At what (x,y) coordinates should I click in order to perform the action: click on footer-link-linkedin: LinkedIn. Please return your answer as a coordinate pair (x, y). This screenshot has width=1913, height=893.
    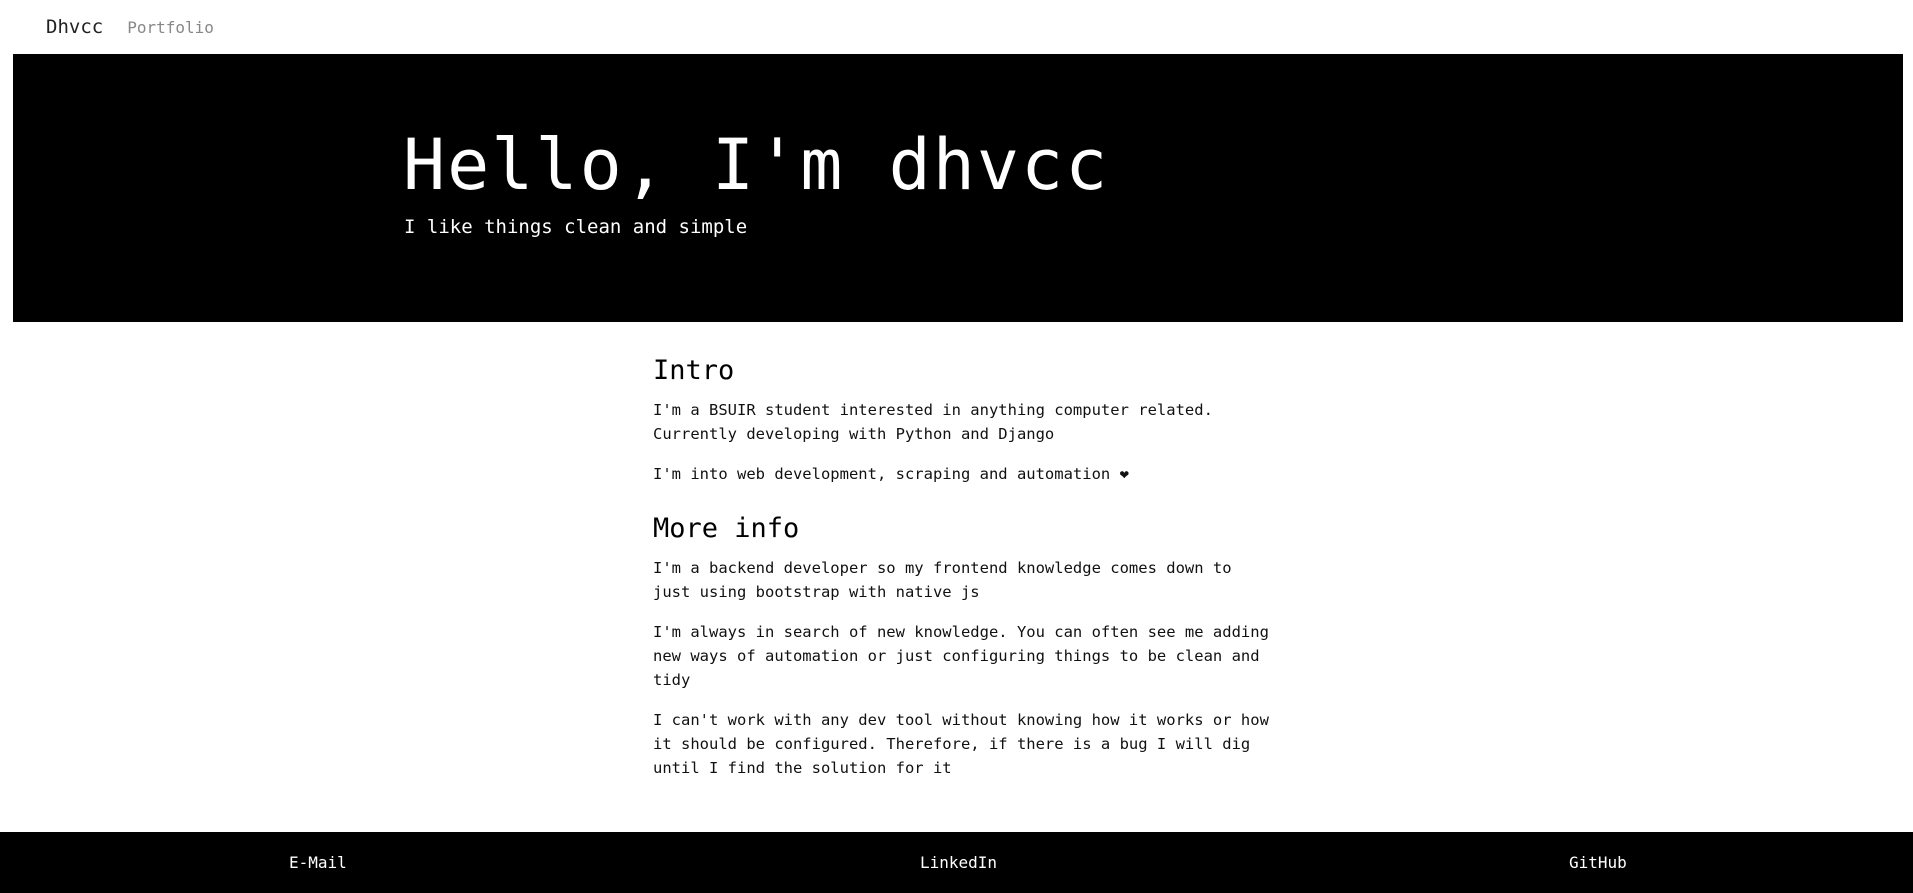
    Looking at the image, I should click on (958, 862).